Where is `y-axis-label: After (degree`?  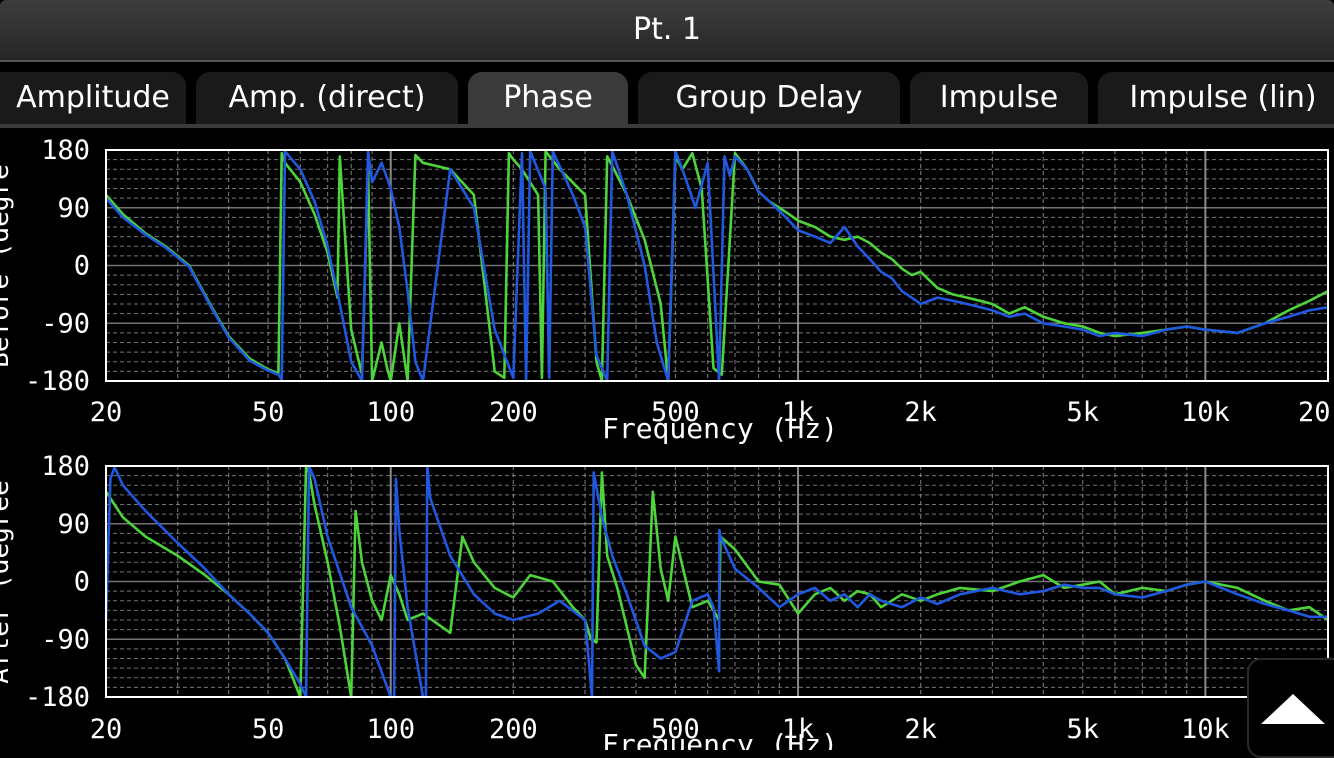
y-axis-label: After (degree is located at coordinates (7, 582).